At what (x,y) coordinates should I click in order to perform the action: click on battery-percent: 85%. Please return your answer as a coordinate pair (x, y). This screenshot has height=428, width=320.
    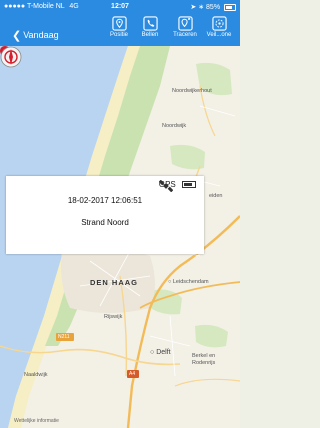
    Looking at the image, I should click on (213, 7).